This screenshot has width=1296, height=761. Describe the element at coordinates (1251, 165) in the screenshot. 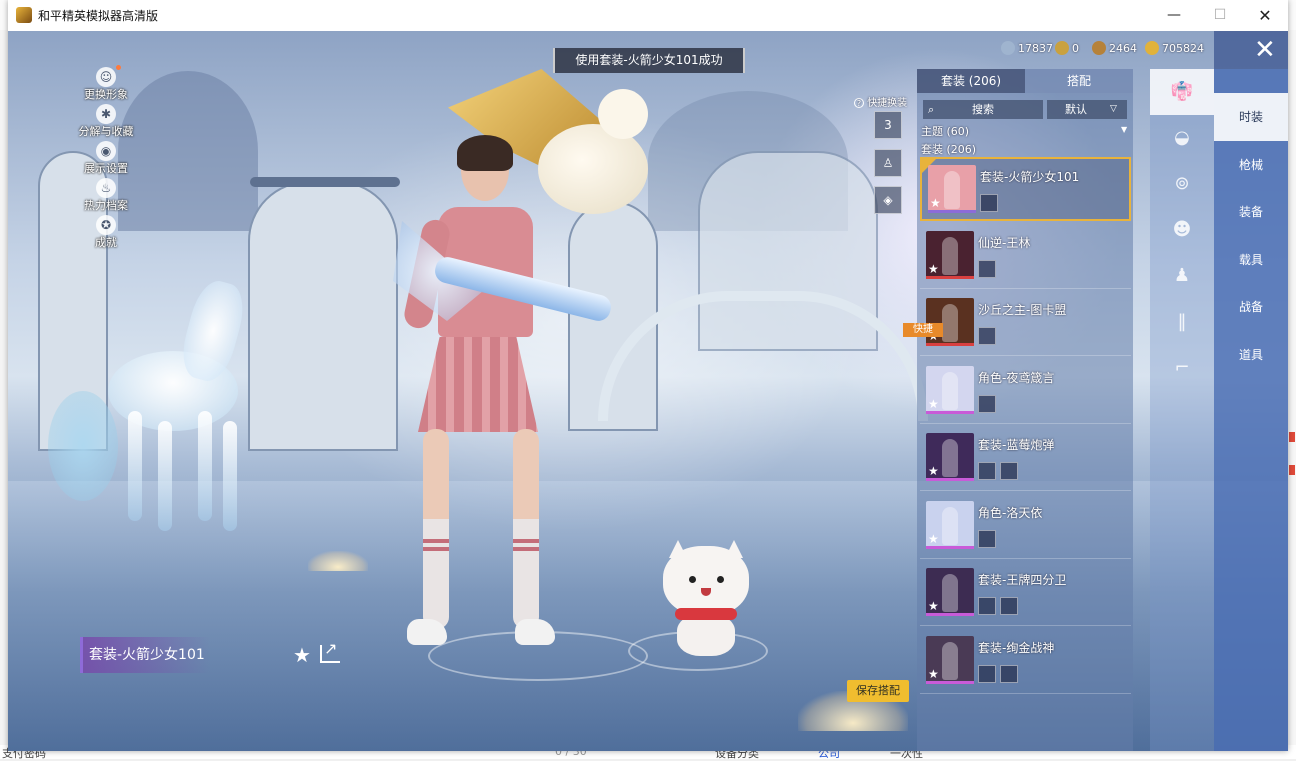

I see `category-menu-item: 枪械` at that location.